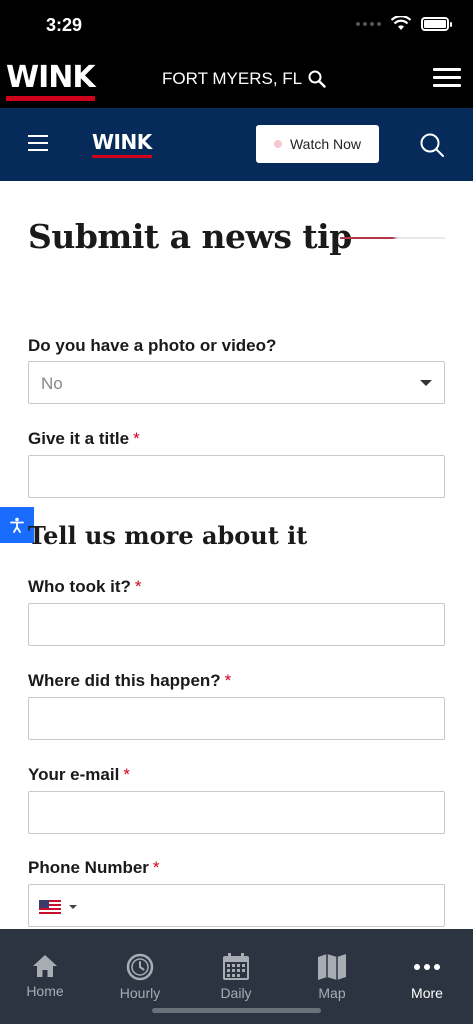 The image size is (473, 1024). I want to click on site-logo-text: WINK, so click(122, 142).